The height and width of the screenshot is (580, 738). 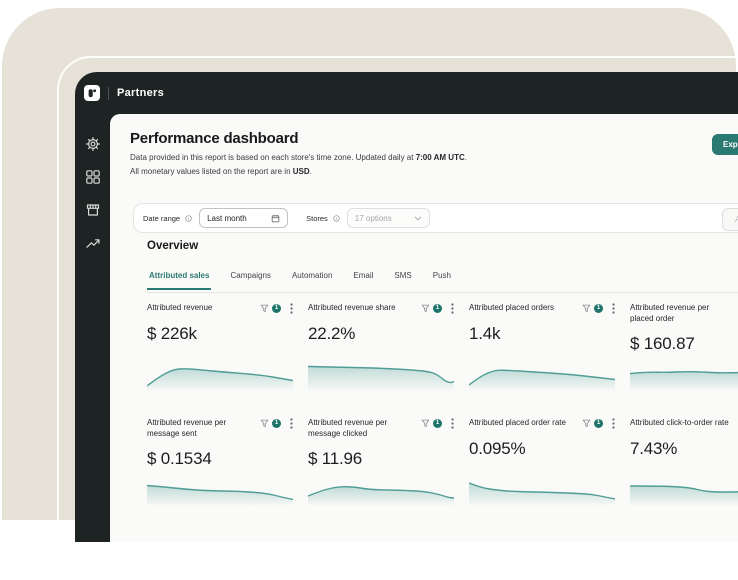 What do you see at coordinates (92, 93) in the screenshot?
I see `brand-logo-icon` at bounding box center [92, 93].